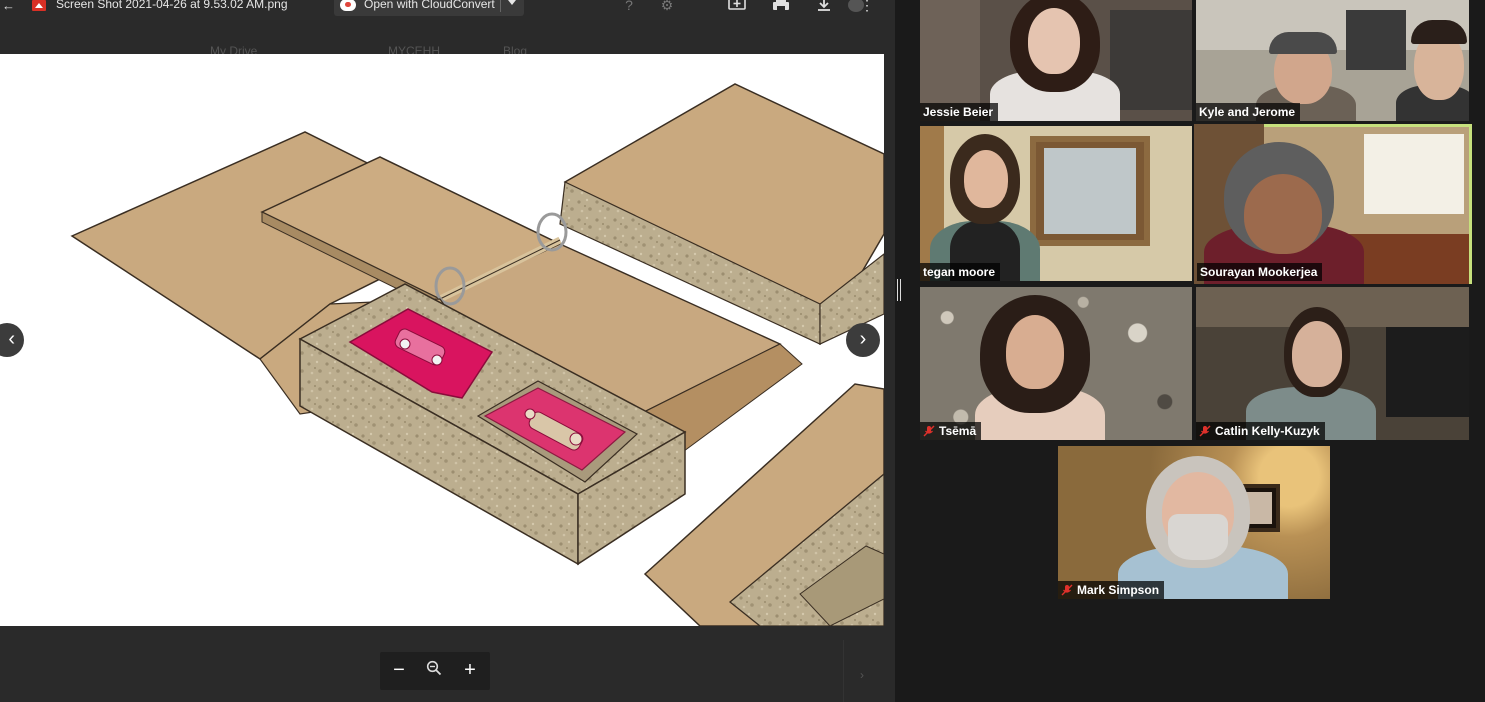 Image resolution: width=1485 pixels, height=702 pixels. What do you see at coordinates (447, 49) in the screenshot?
I see `drive-toolbar-background: My Drive MYCEHH Blog` at bounding box center [447, 49].